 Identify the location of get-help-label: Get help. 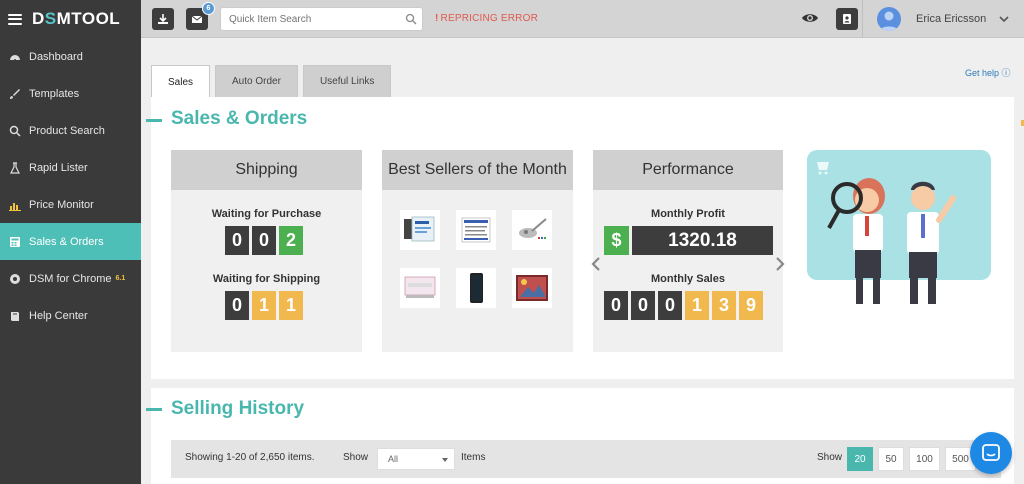
(982, 73).